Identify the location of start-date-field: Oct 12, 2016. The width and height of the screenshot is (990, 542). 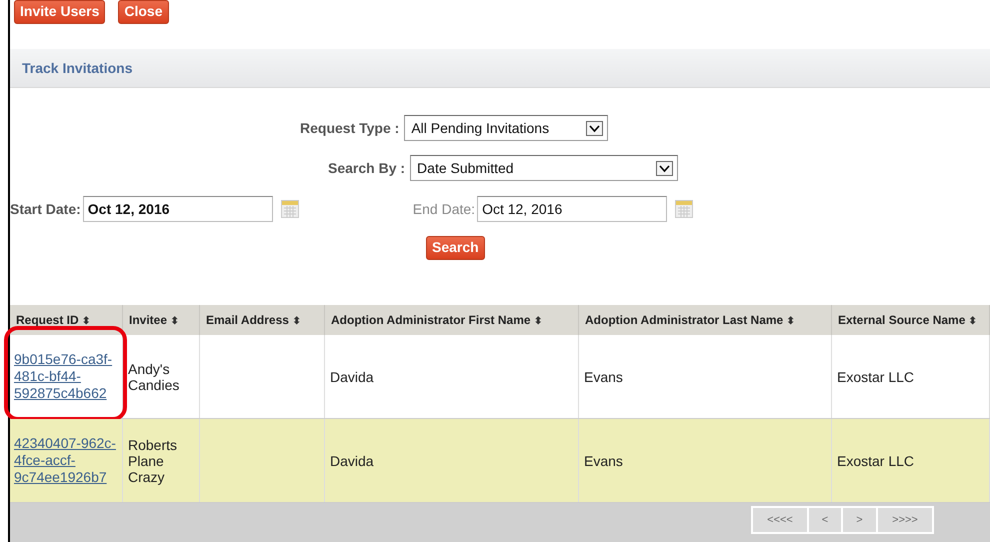
(177, 209).